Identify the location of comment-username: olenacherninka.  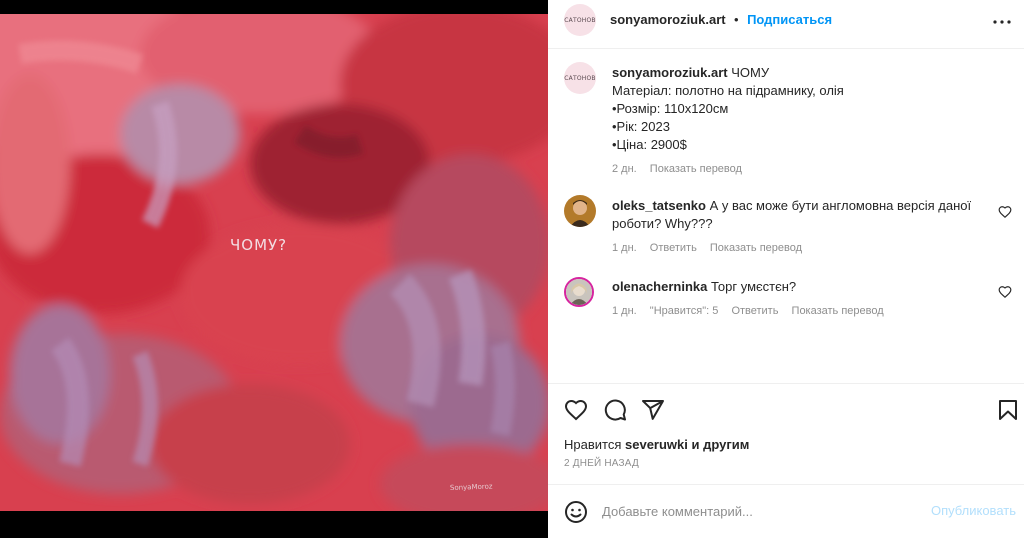
(659, 286).